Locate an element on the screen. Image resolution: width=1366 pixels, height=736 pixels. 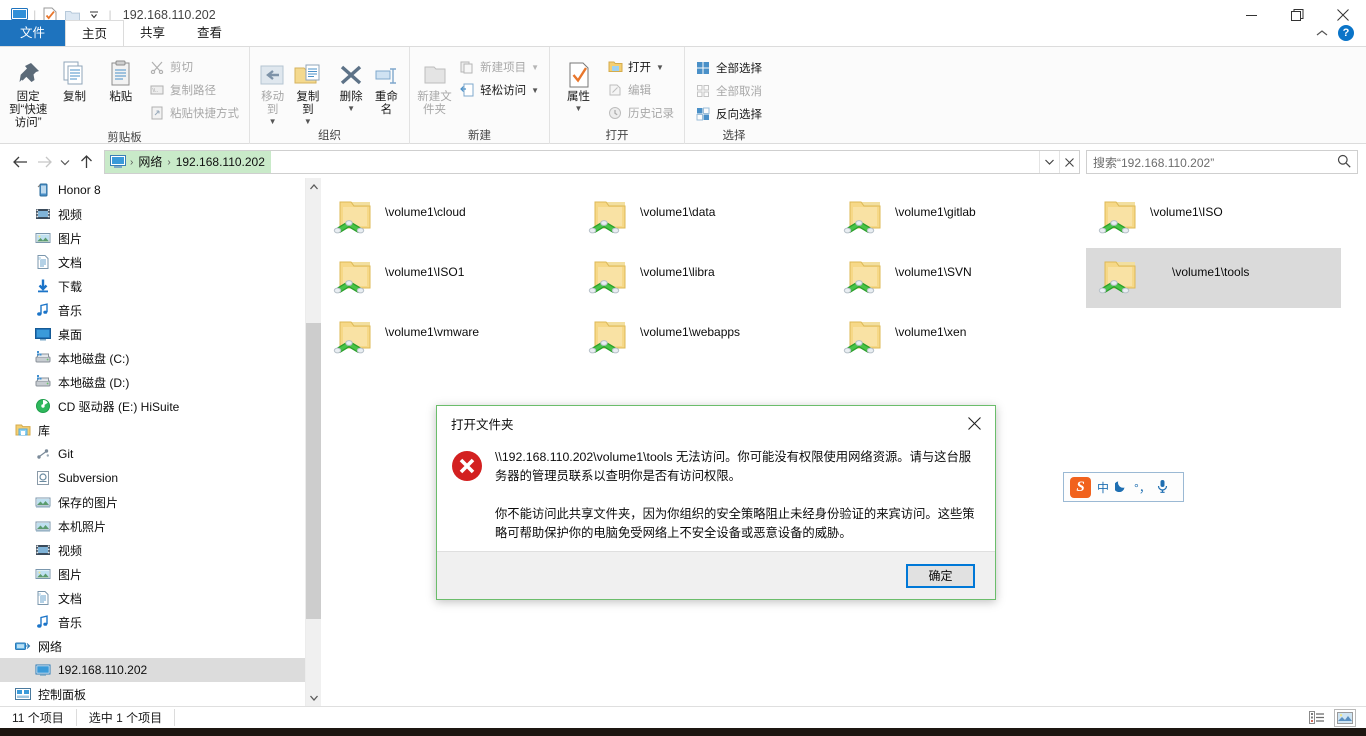
search-box: 搜索“192.168.110.202” is located at coordinates (1222, 162).